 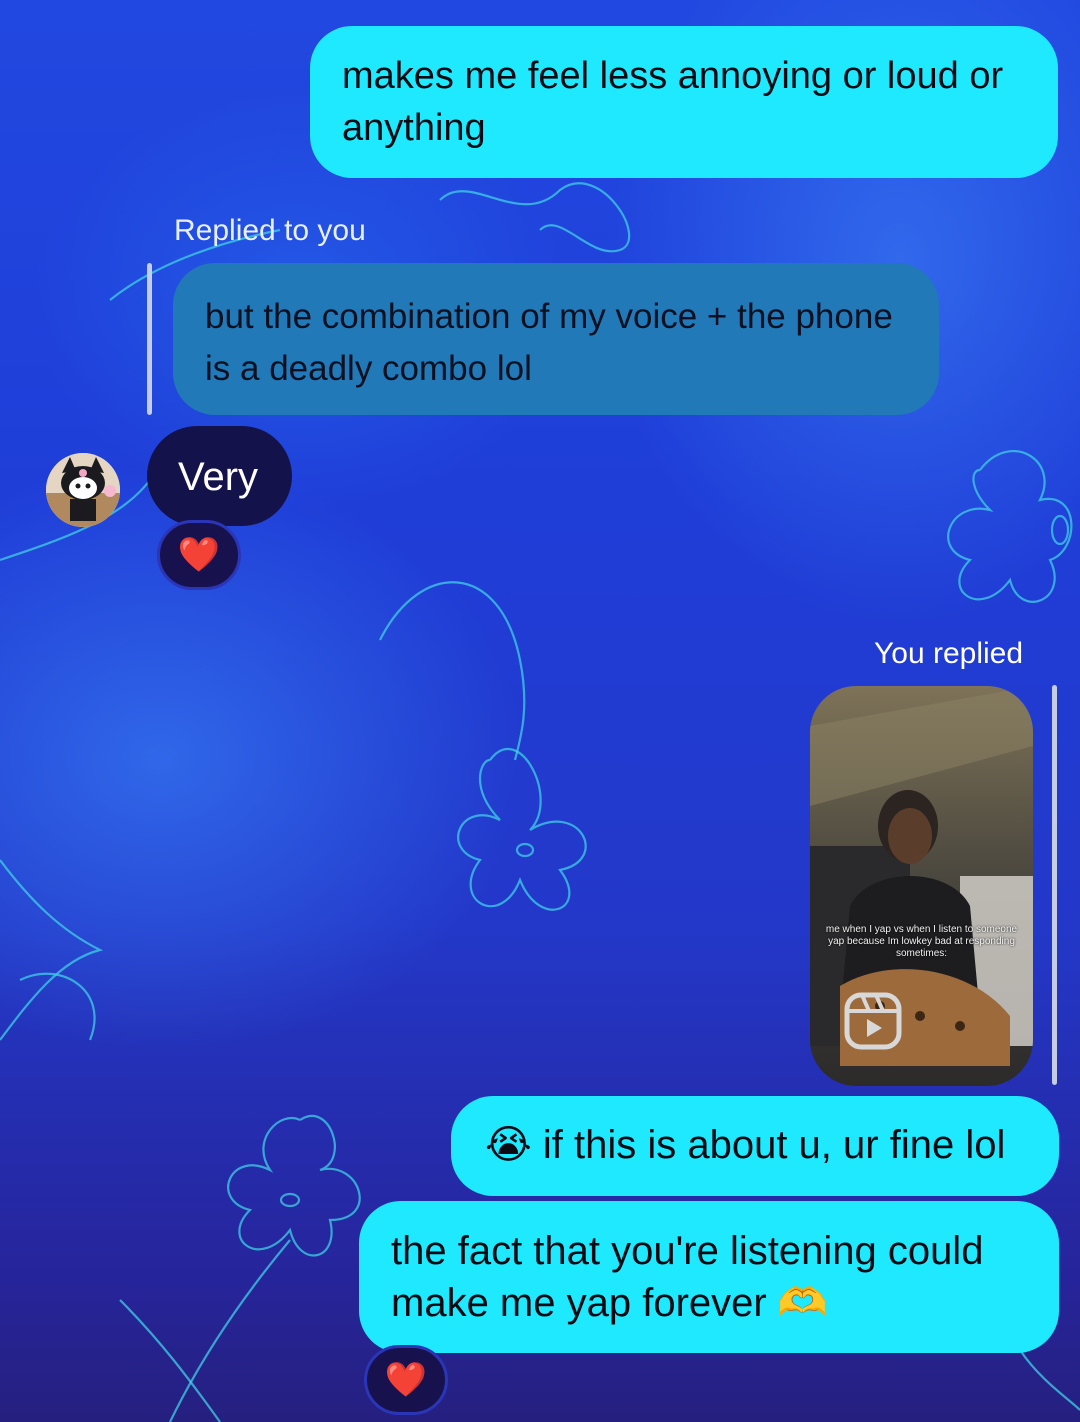 I want to click on crying-face-icon: 😭, so click(x=508, y=1145).